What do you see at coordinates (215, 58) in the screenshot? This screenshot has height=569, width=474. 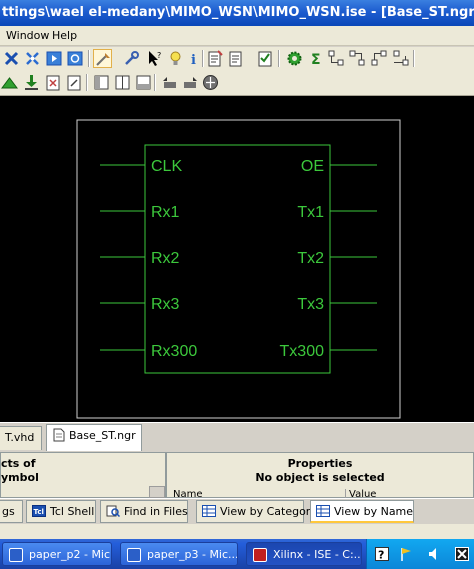 I see `document-edit-icon` at bounding box center [215, 58].